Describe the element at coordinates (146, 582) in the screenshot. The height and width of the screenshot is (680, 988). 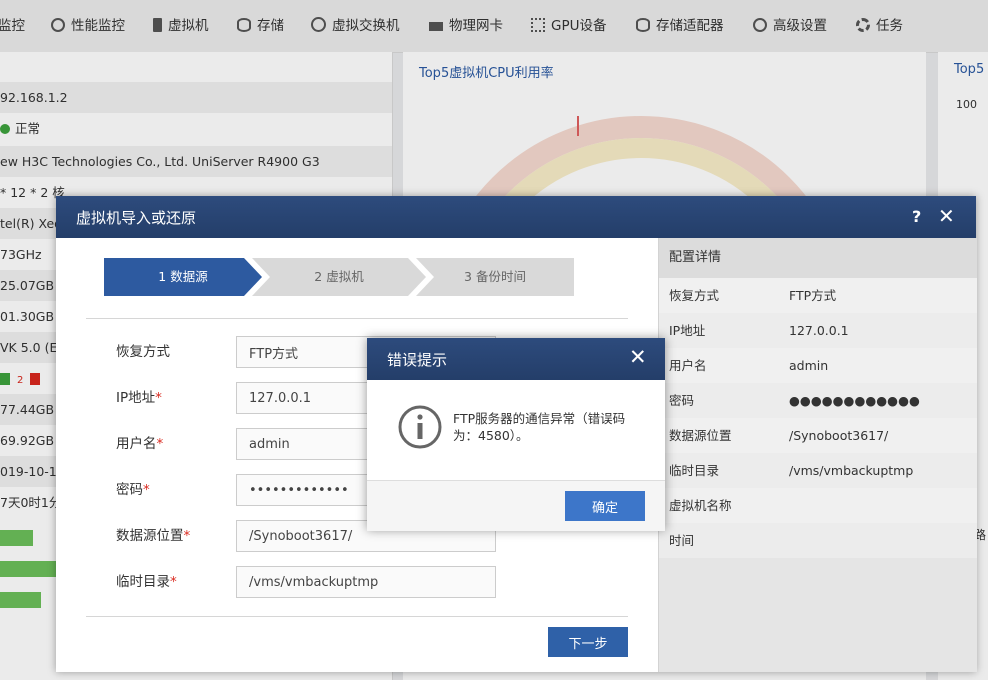
I see `form-label-temp-dir: 临时目录*` at that location.